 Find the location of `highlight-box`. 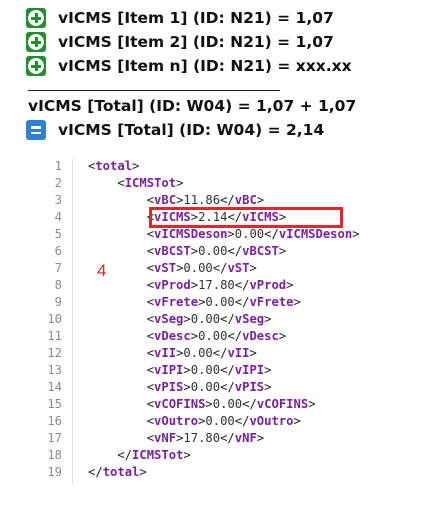

highlight-box is located at coordinates (246, 217).